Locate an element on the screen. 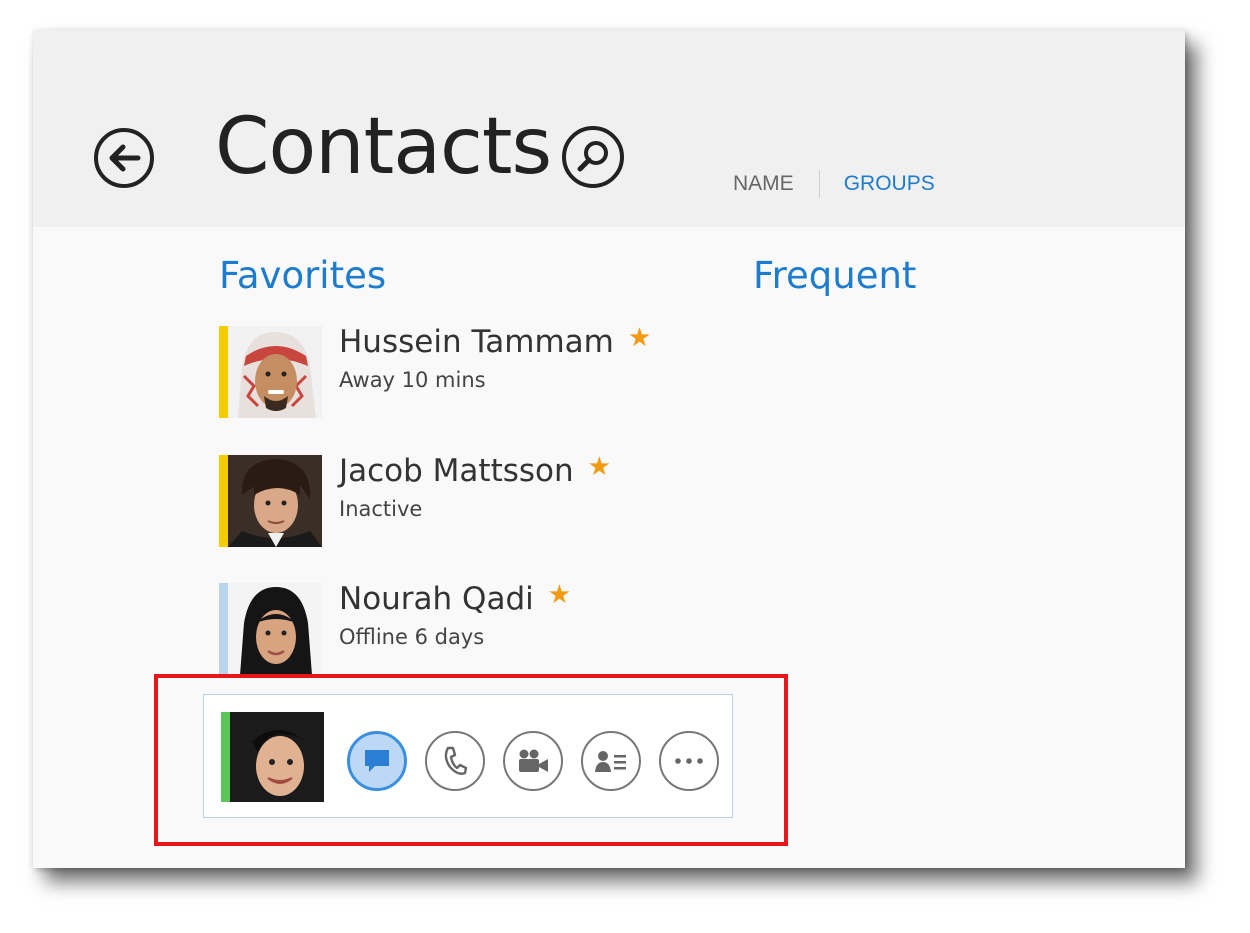  contact-item: Jacob Mattsson ★ Inactive is located at coordinates (429, 499).